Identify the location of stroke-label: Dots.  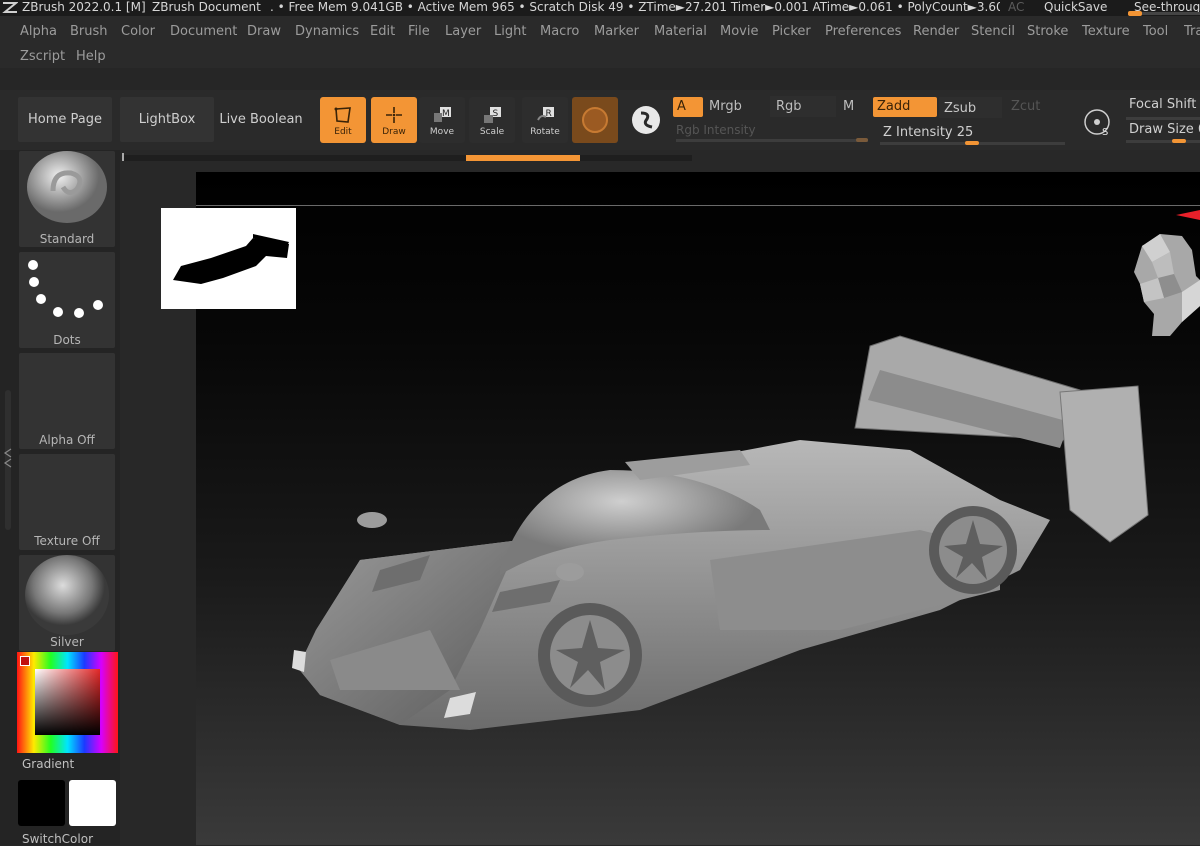
(67, 340).